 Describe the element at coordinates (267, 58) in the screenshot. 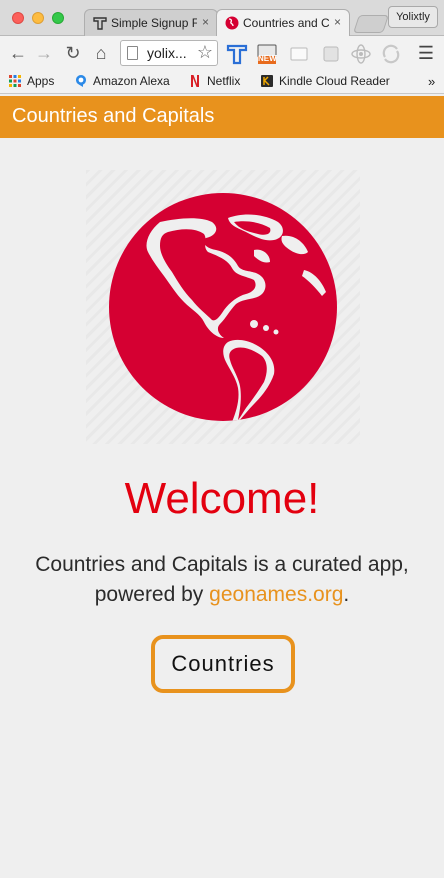

I see `new-badge: NEW` at that location.